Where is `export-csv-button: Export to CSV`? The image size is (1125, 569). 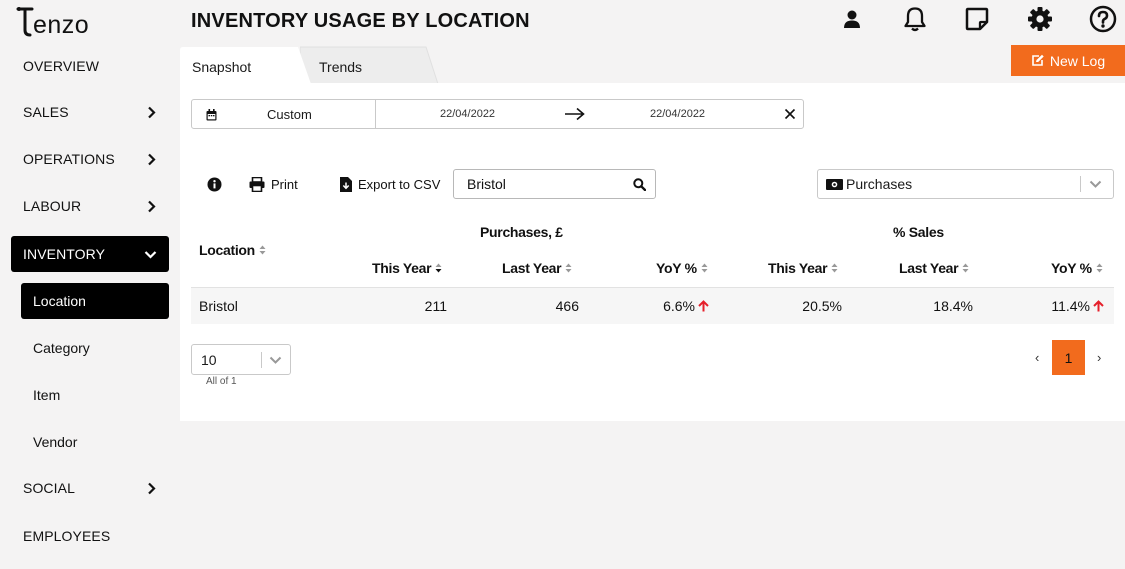
export-csv-button: Export to CSV is located at coordinates (390, 184).